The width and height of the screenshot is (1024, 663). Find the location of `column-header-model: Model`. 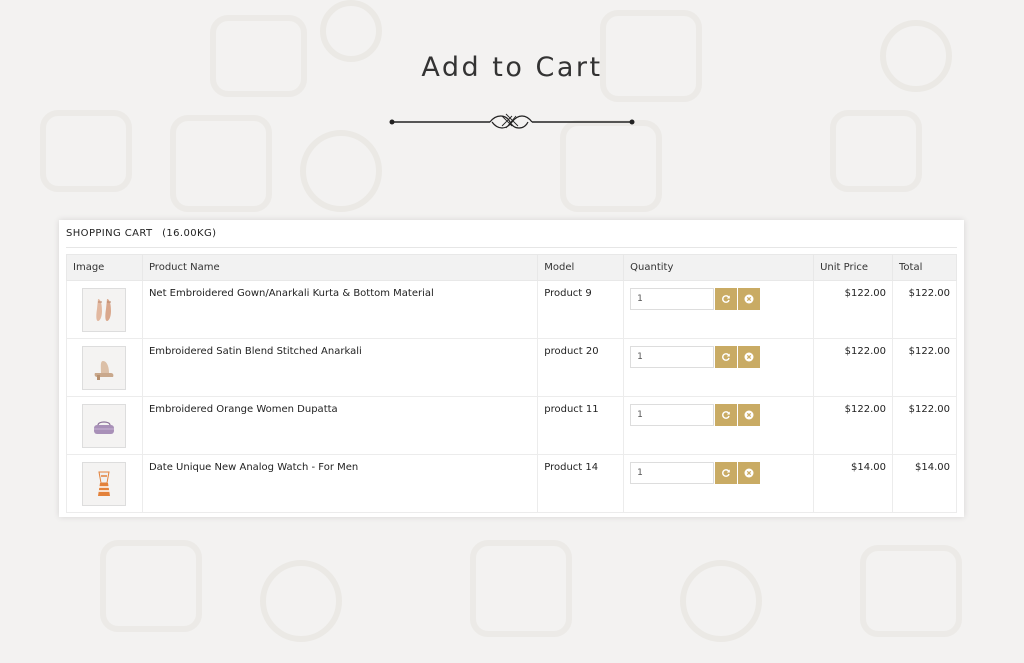

column-header-model: Model is located at coordinates (581, 267).